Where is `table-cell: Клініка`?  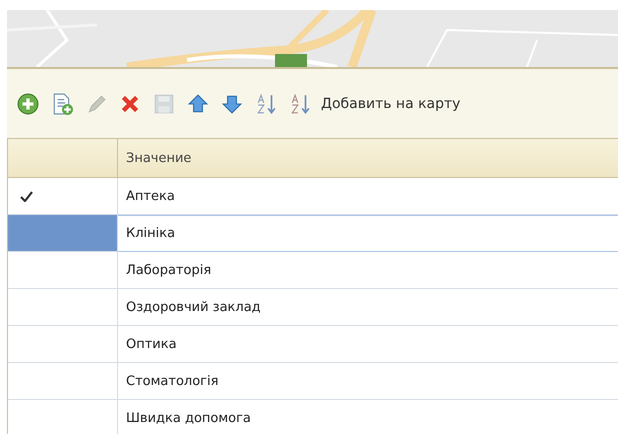
table-cell: Клініка is located at coordinates (368, 233).